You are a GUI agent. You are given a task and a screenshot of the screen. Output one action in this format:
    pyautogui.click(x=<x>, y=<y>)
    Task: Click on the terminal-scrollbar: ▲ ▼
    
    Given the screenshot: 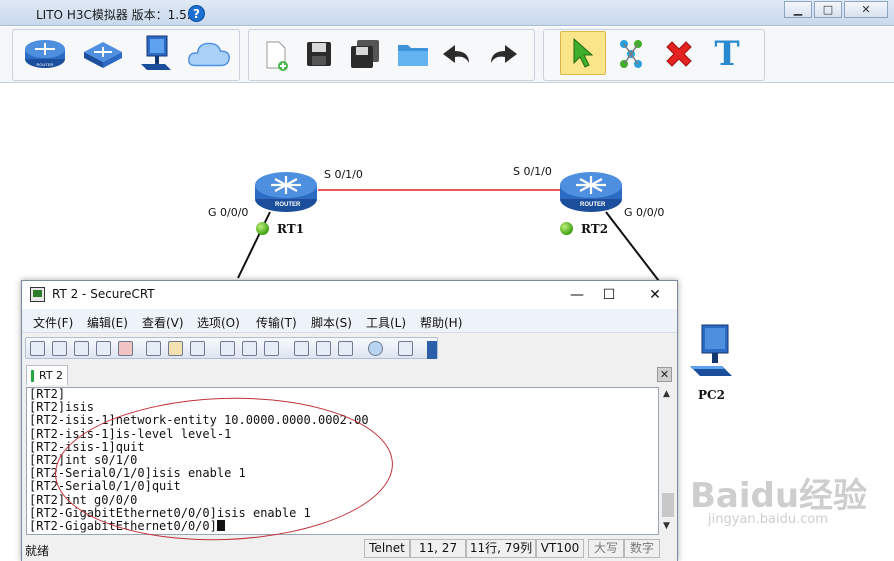 What is the action you would take?
    pyautogui.click(x=668, y=461)
    